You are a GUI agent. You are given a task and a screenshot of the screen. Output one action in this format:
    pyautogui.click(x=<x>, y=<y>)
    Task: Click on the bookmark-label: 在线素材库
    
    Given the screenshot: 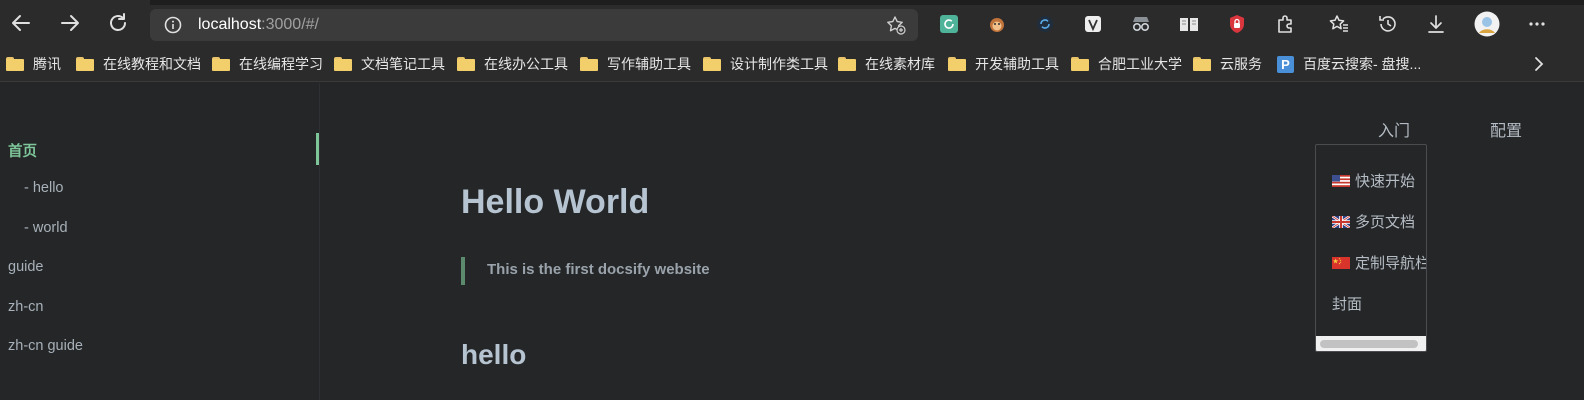 What is the action you would take?
    pyautogui.click(x=900, y=64)
    